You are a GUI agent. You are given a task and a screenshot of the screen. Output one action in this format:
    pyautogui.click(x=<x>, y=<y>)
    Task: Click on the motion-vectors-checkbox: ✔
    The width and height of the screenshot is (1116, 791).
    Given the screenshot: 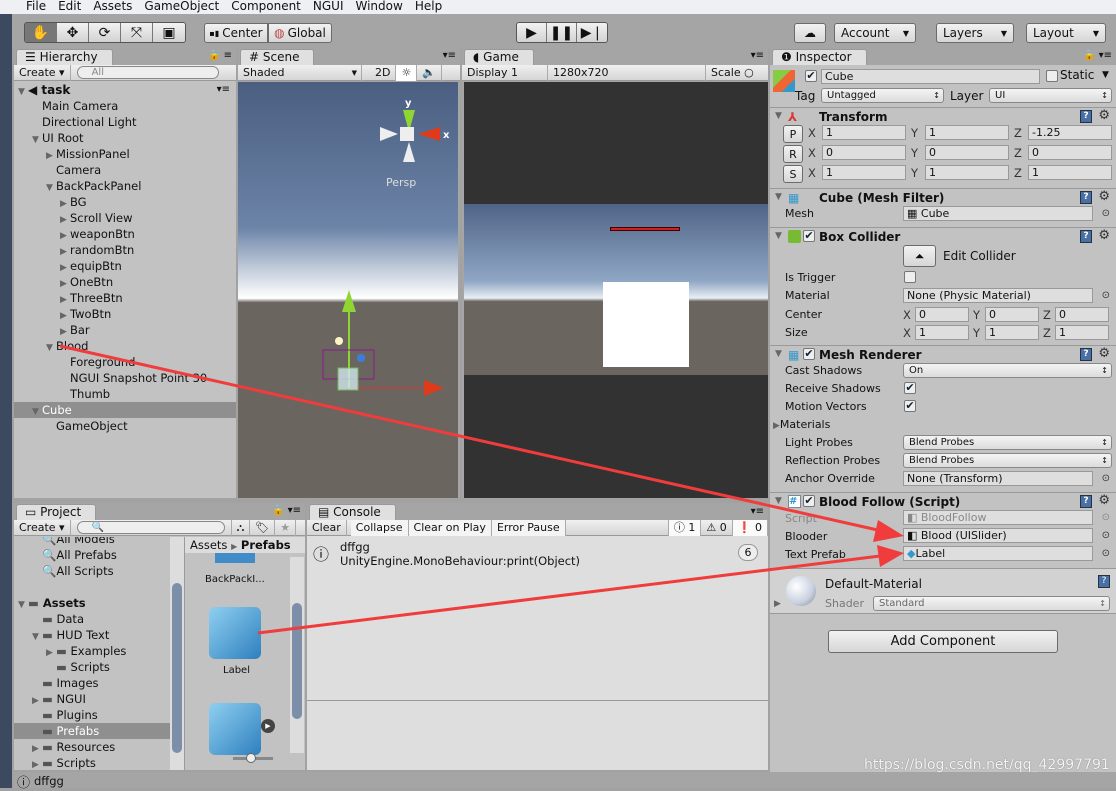 What is the action you would take?
    pyautogui.click(x=910, y=406)
    